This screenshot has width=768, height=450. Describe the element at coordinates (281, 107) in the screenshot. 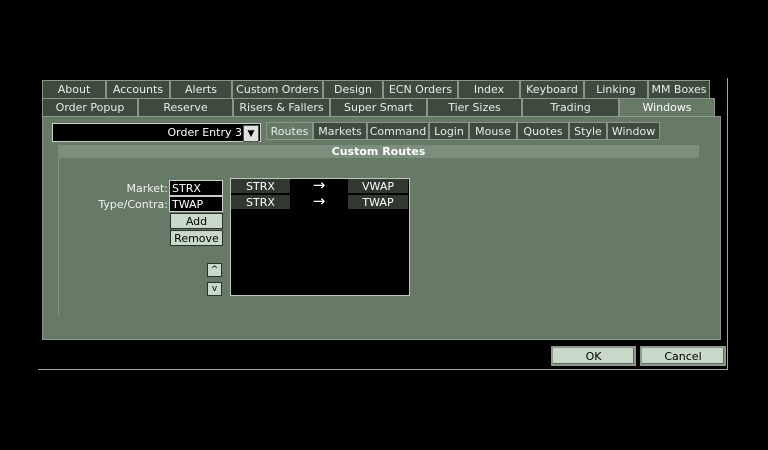

I see `tab-risers-fallers: Risers & Fallers` at that location.